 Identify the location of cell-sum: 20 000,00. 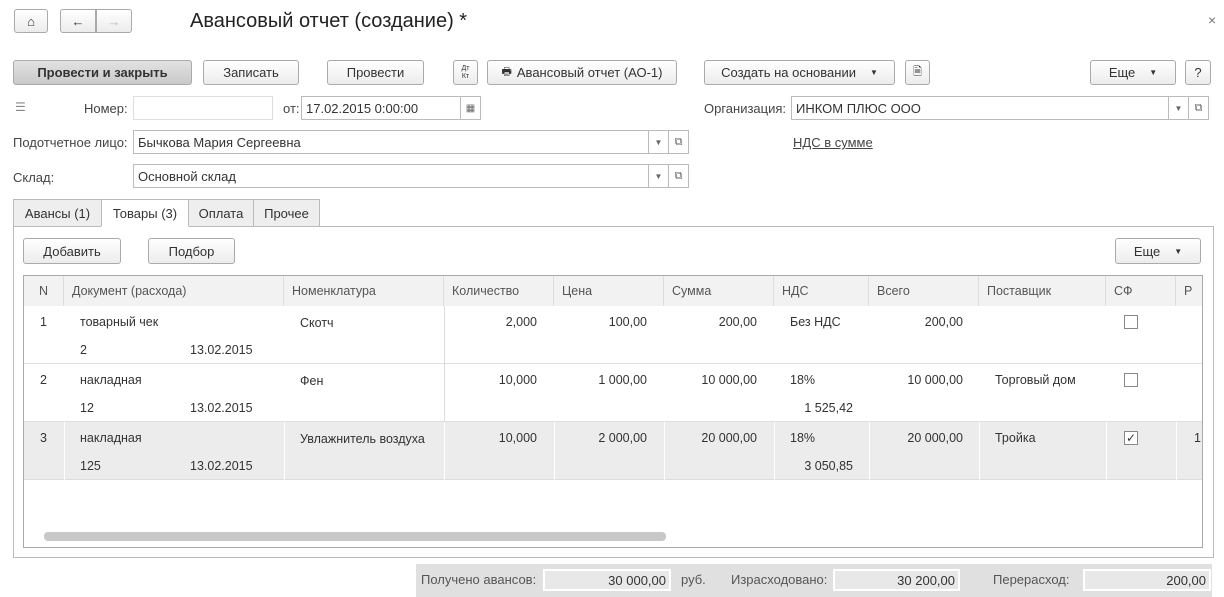
(729, 438).